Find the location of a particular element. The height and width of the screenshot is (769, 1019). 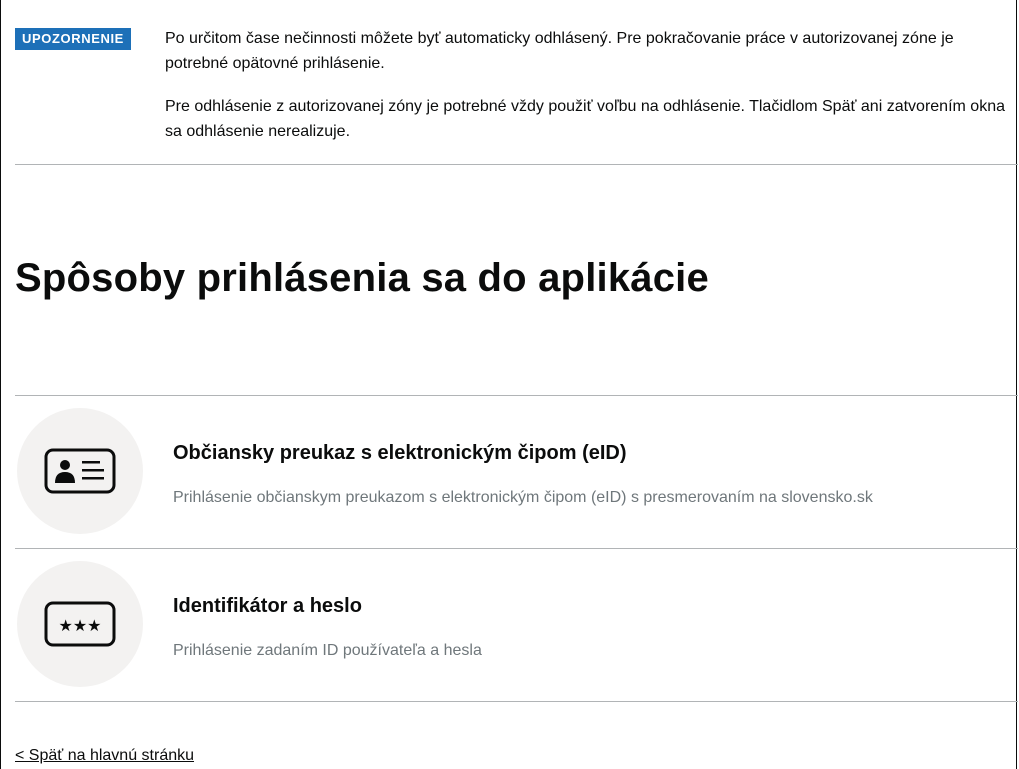

method-icon-circle: ★★★ is located at coordinates (80, 624).